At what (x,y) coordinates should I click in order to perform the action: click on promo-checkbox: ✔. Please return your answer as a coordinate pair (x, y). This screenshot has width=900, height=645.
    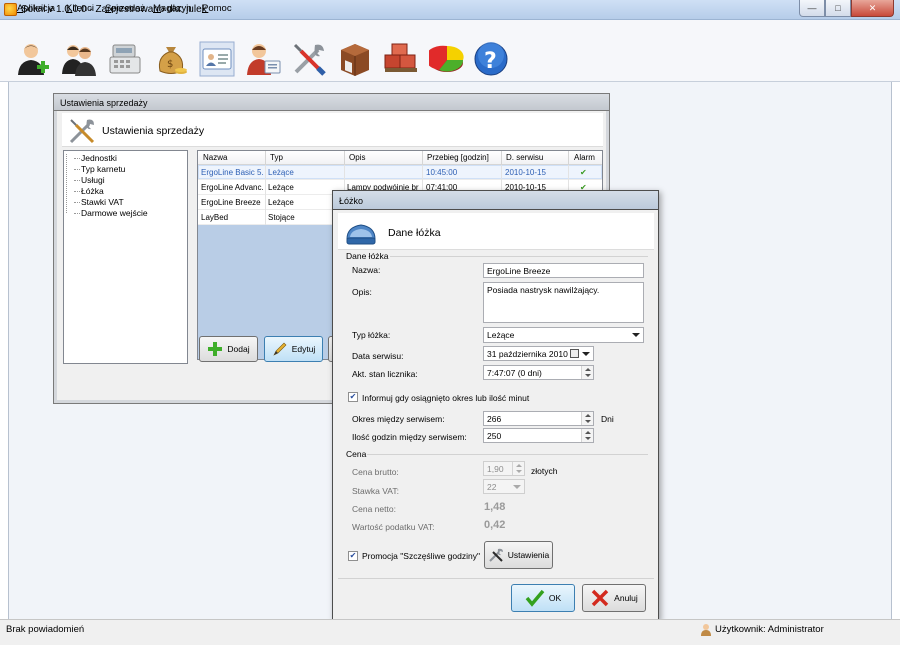
    Looking at the image, I should click on (353, 556).